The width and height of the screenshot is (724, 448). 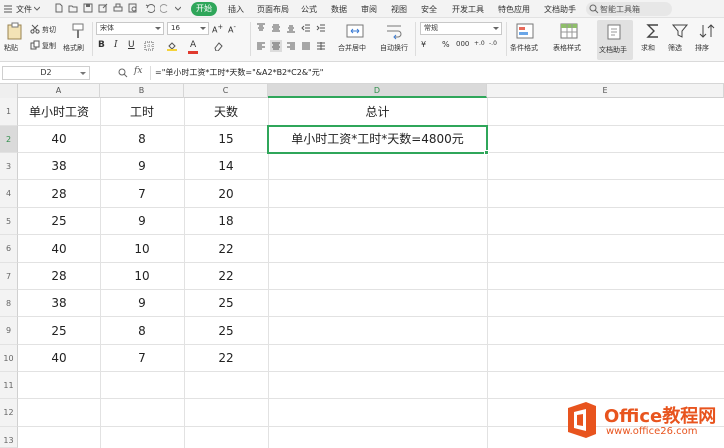 I want to click on sort-label: 排序, so click(x=702, y=48).